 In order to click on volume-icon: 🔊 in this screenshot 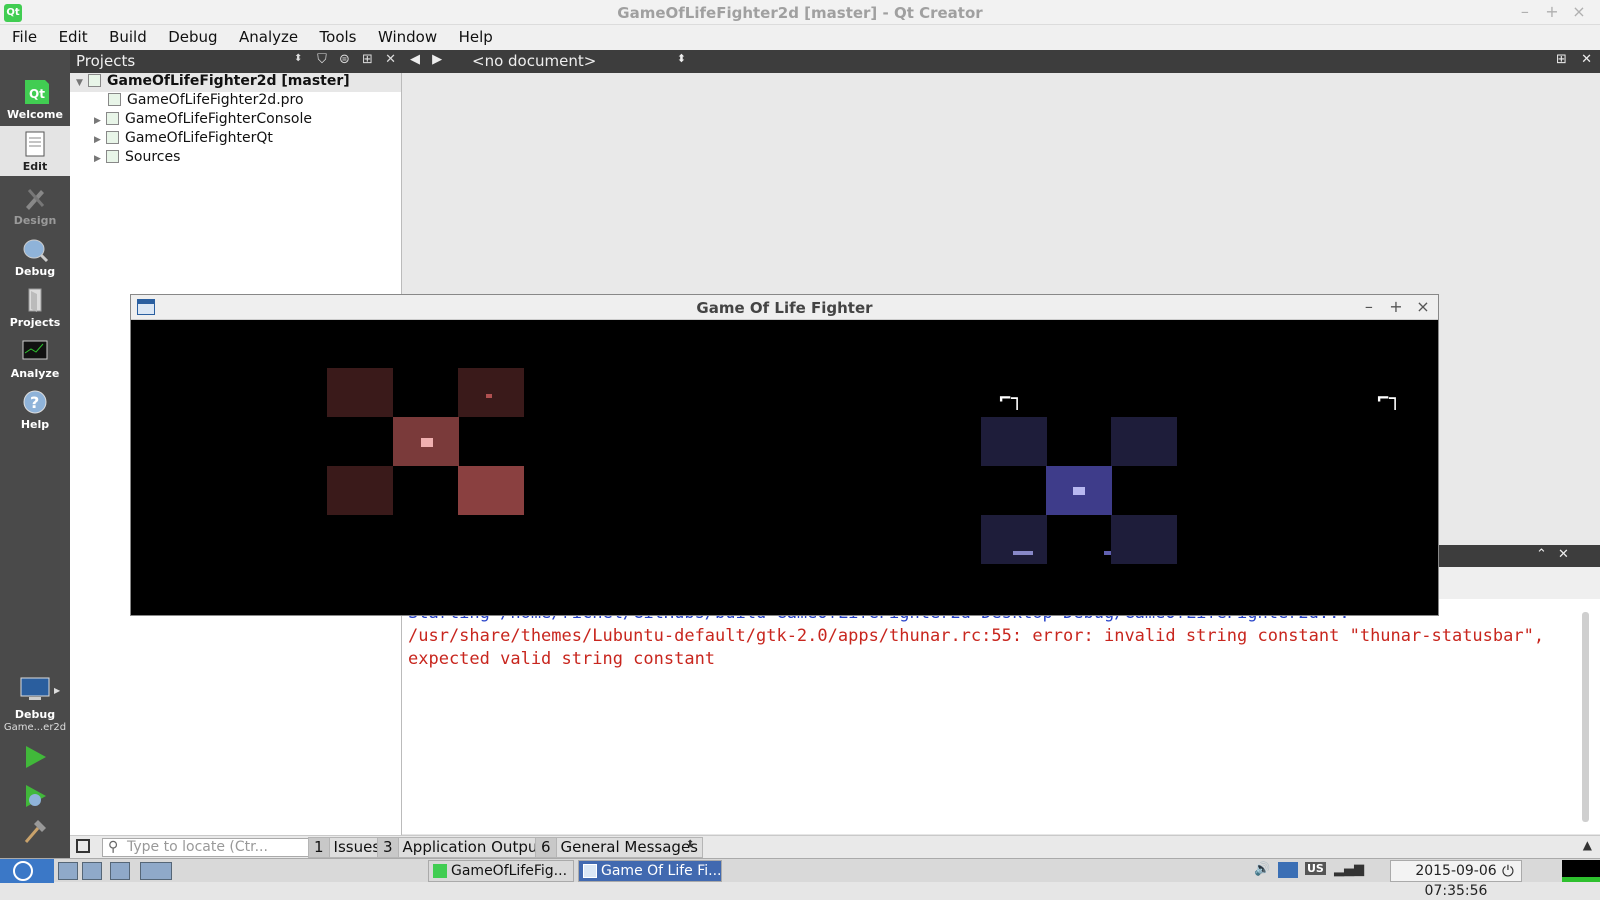, I will do `click(1262, 869)`.